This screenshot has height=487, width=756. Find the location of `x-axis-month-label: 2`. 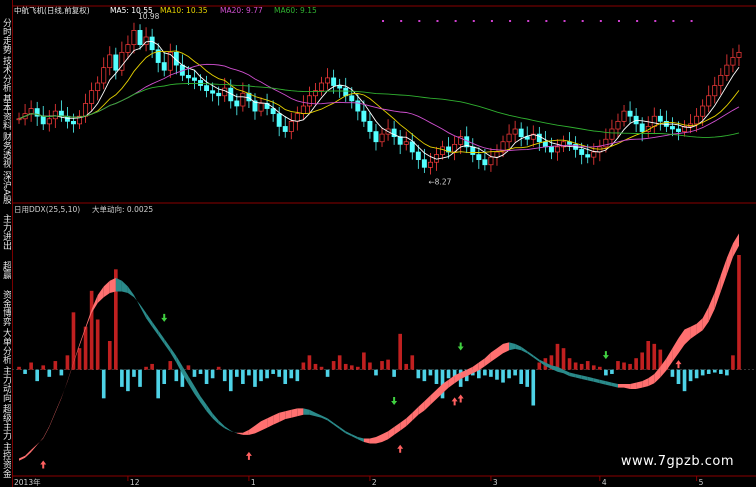

x-axis-month-label: 2 is located at coordinates (374, 482).